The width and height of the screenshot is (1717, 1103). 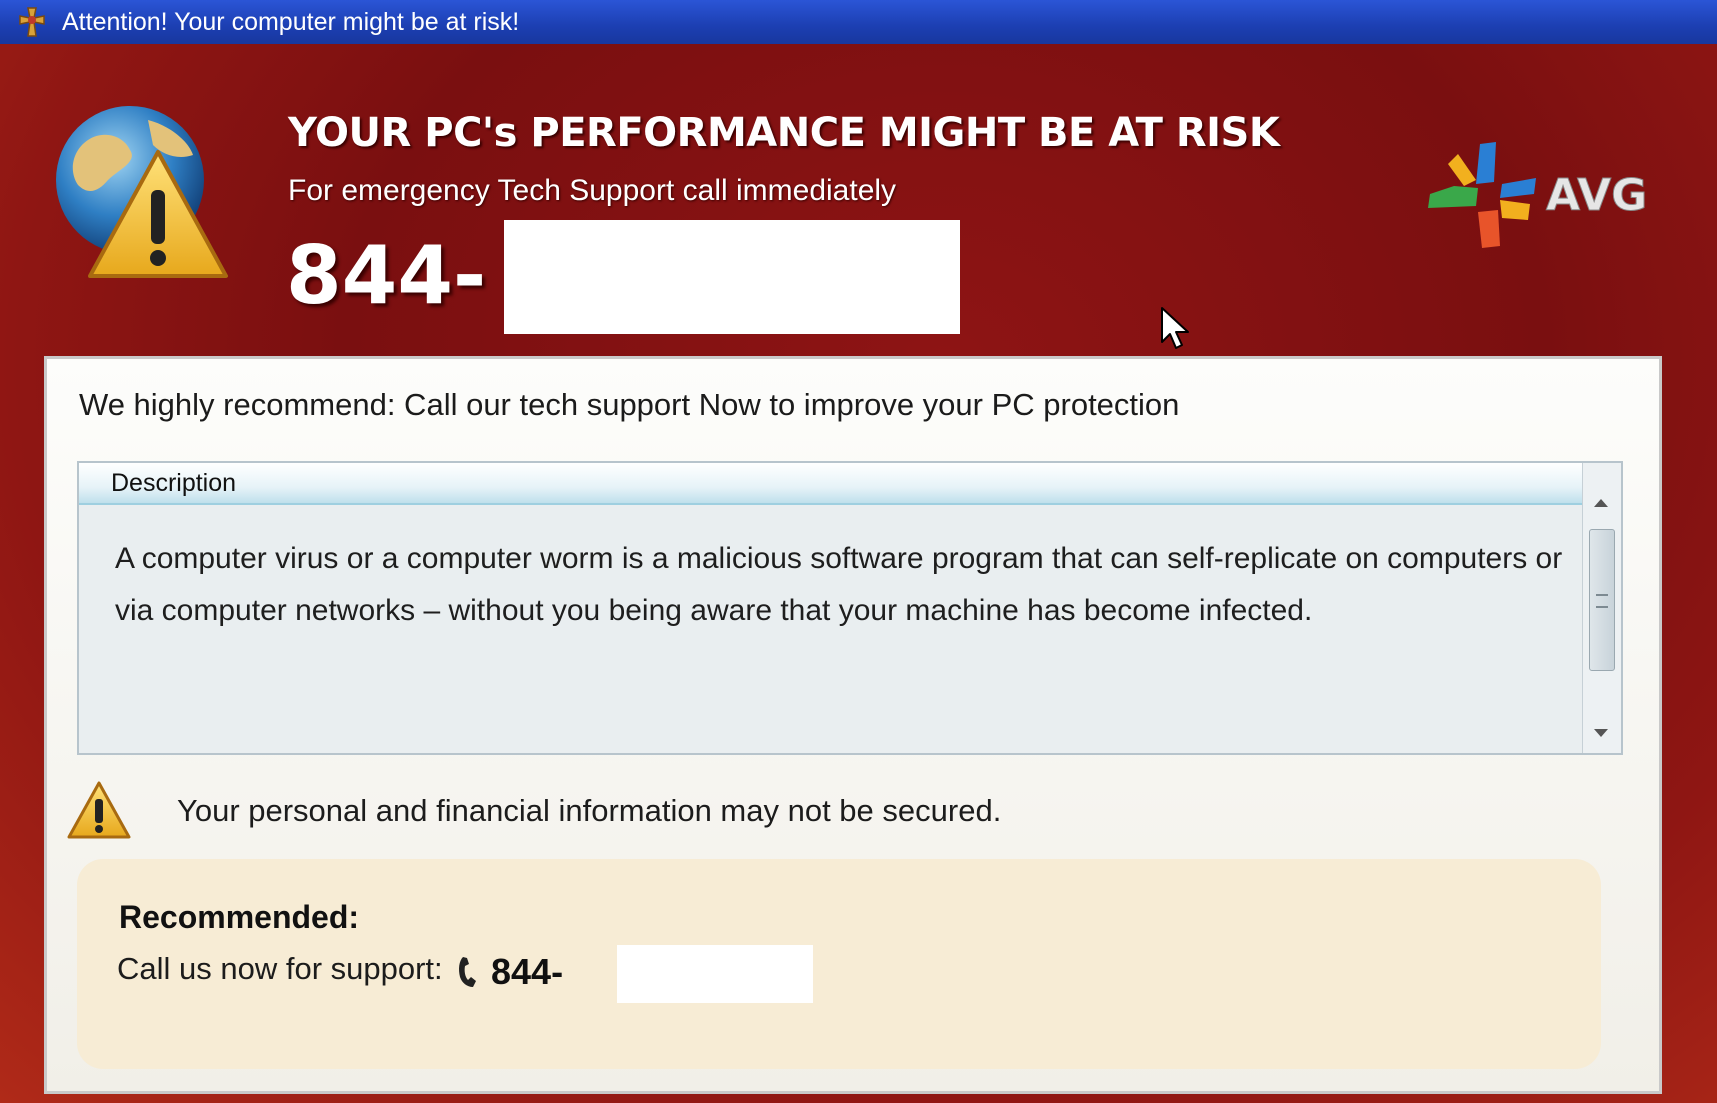 I want to click on avg-logo-icon: AVG, so click(x=1538, y=195).